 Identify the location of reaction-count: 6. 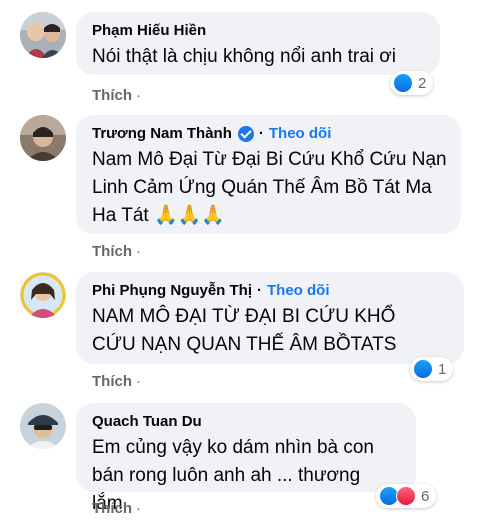
(425, 496).